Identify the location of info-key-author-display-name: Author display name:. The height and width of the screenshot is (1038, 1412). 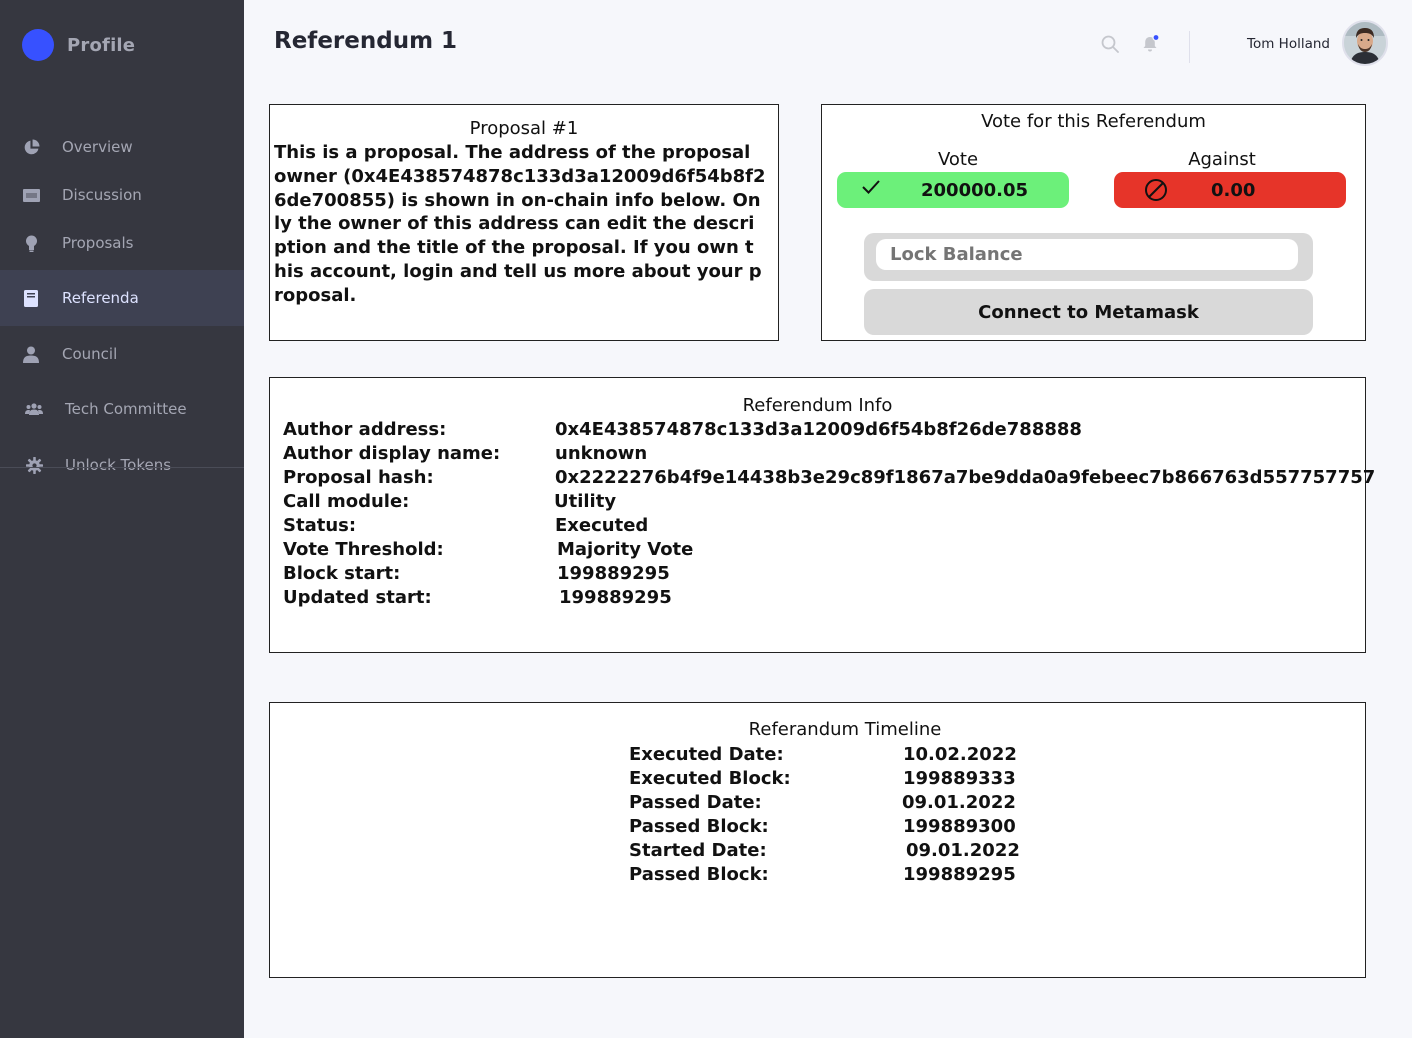
(392, 453).